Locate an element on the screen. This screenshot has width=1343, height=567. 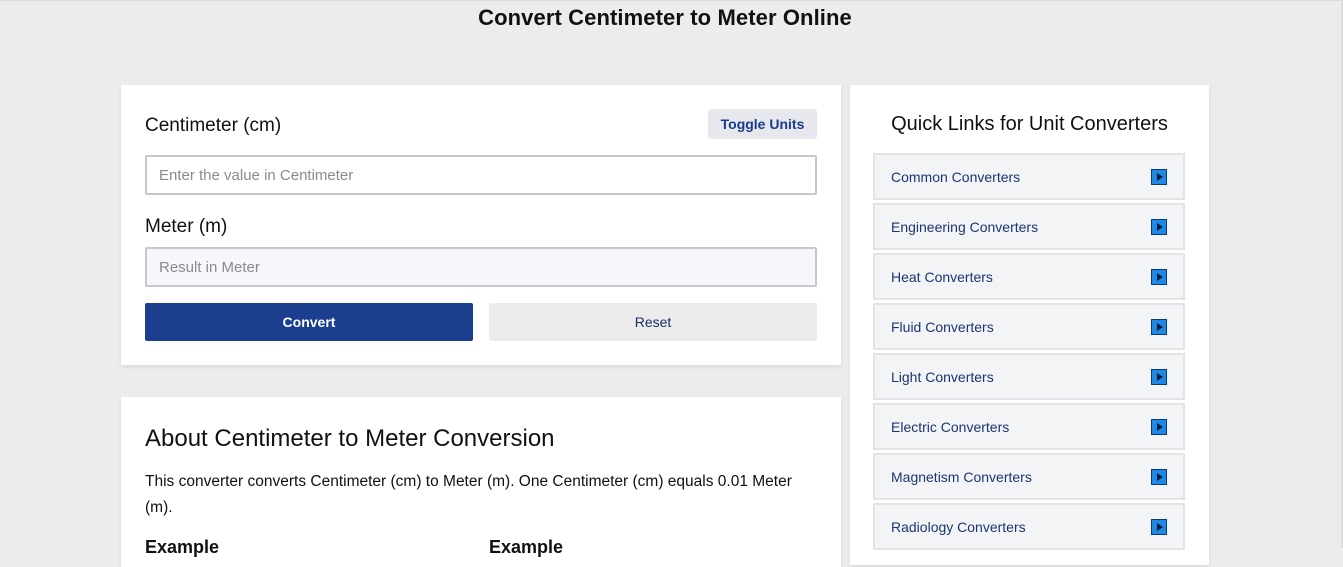
meter-result-input is located at coordinates (481, 267).